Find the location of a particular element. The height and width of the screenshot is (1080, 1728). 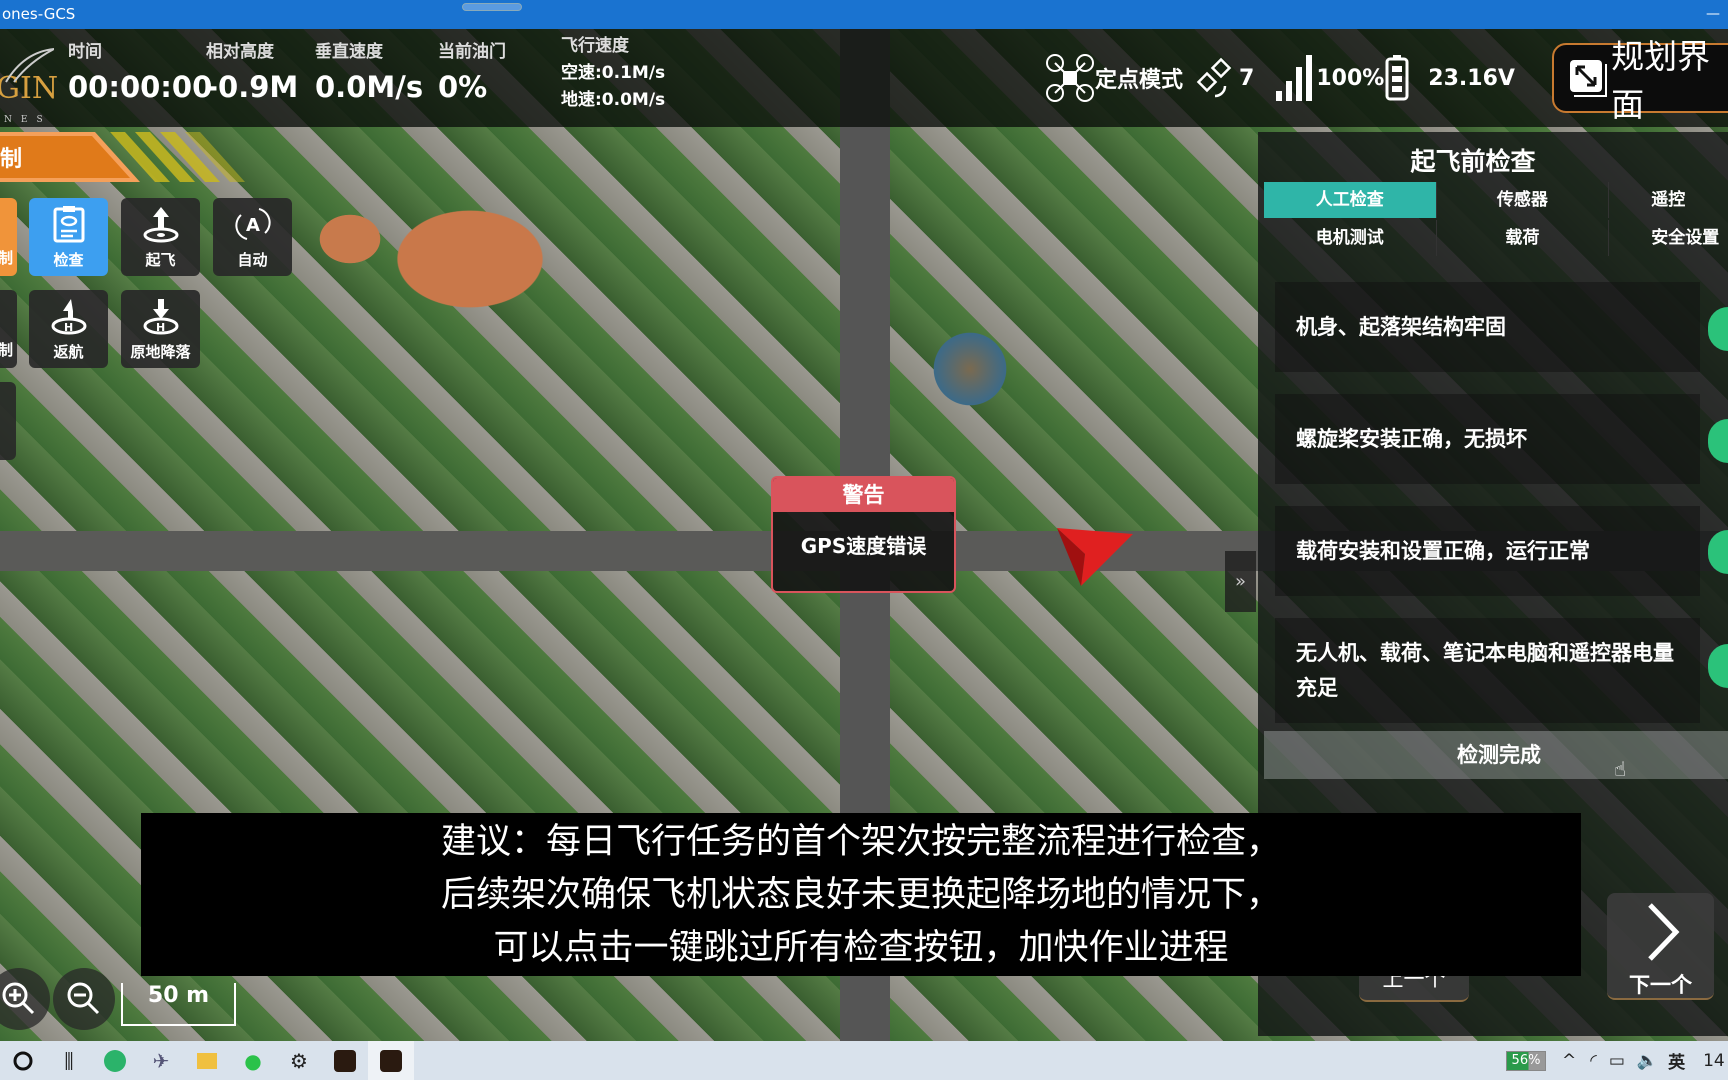

warning-dialog: 警告 GPS速度错误 is located at coordinates (863, 534).